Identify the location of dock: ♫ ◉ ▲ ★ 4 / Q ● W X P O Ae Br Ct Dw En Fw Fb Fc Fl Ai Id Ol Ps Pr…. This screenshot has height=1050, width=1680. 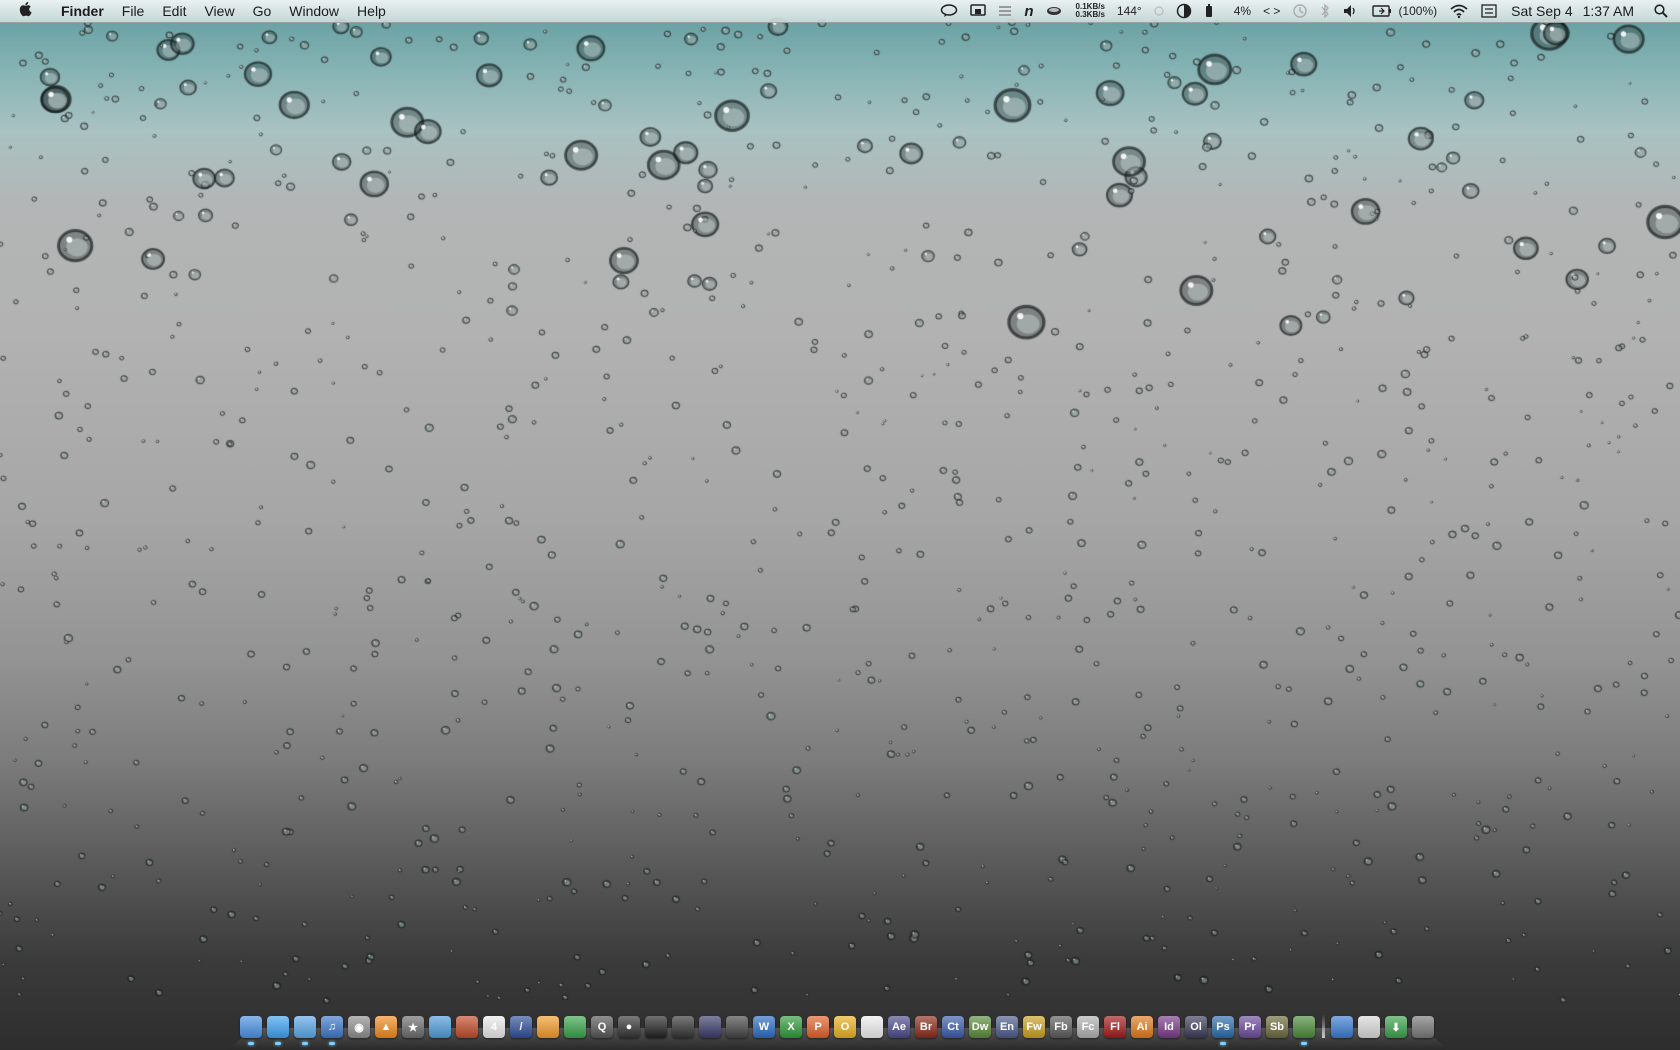
(838, 1030).